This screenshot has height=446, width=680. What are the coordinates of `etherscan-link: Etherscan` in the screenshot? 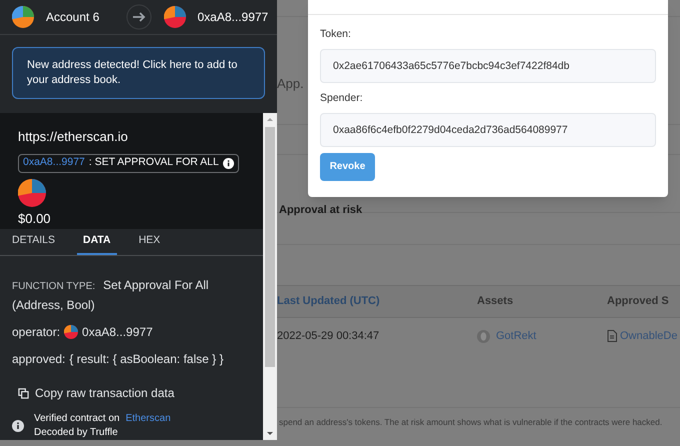 It's located at (148, 419).